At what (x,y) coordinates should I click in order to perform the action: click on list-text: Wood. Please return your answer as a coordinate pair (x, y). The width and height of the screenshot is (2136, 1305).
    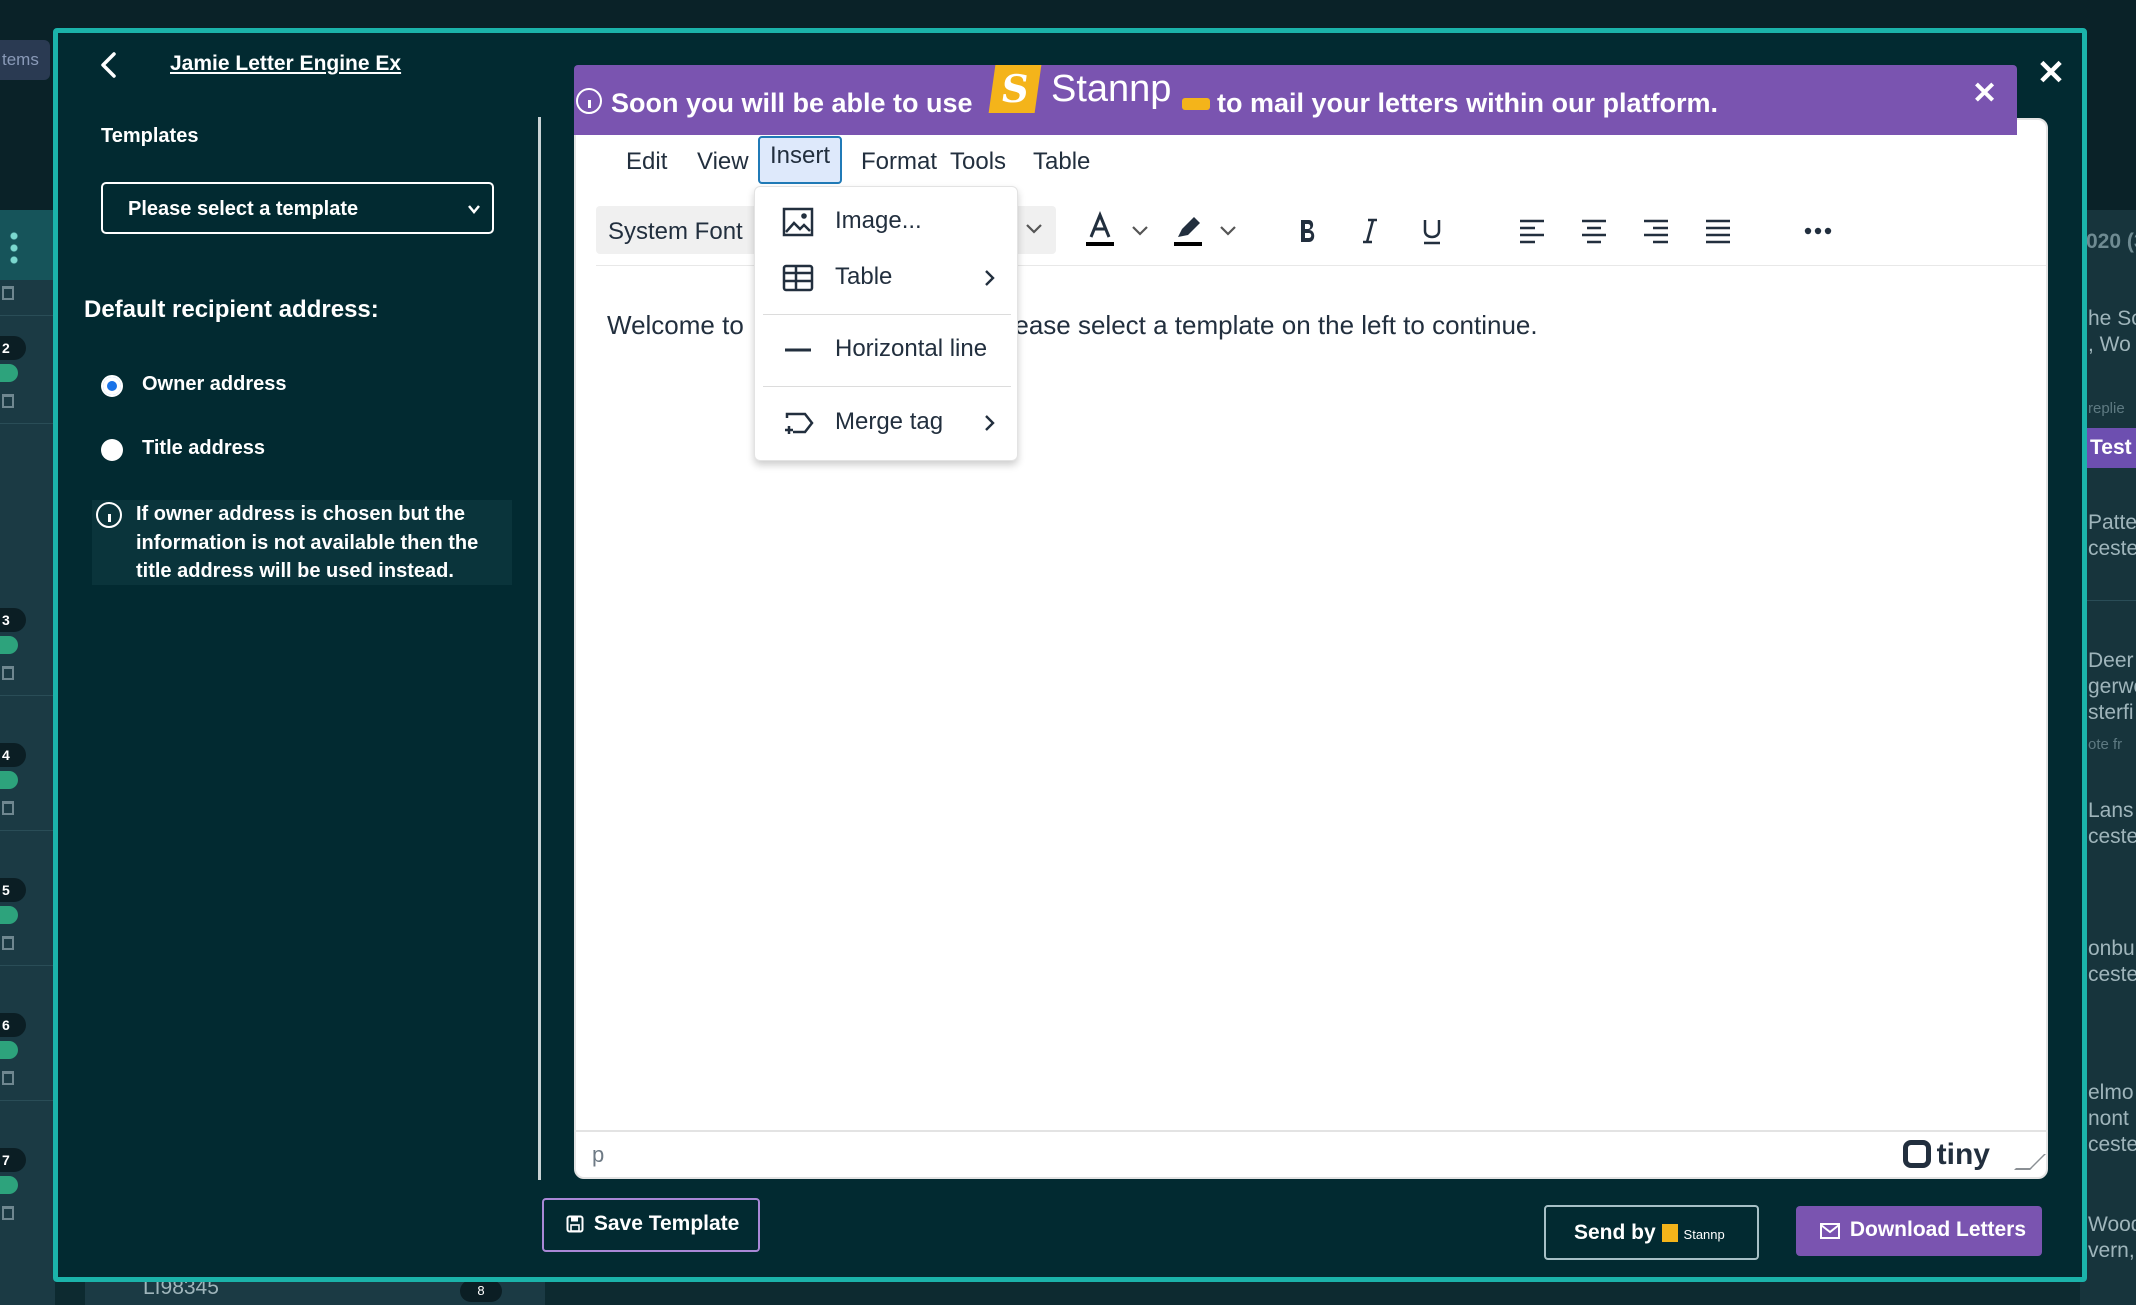
    Looking at the image, I should click on (2112, 1224).